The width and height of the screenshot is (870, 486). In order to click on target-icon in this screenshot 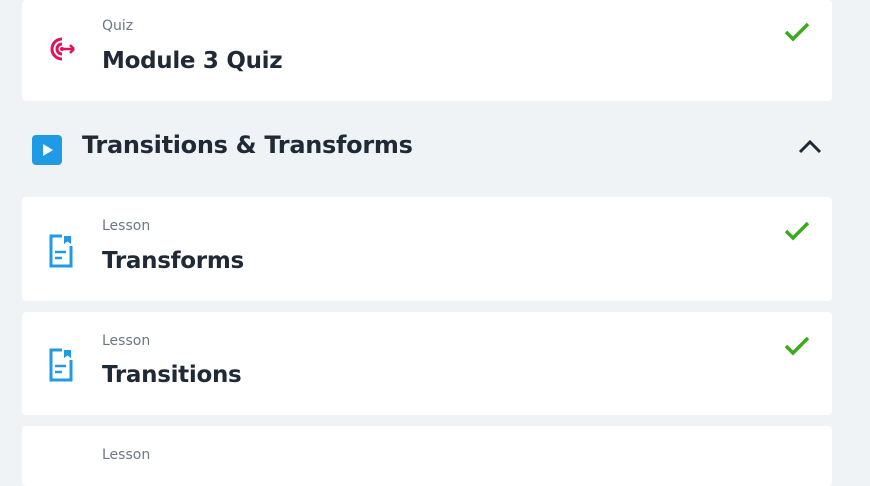, I will do `click(62, 51)`.